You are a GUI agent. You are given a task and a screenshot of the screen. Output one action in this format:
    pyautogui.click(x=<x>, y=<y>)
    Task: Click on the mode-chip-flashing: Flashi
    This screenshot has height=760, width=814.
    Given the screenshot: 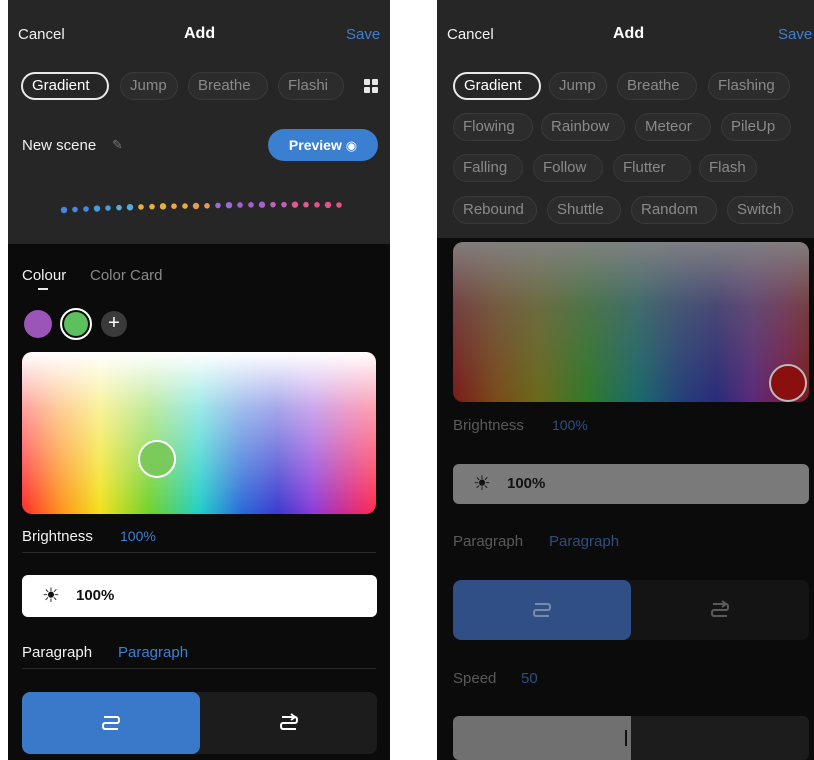 What is the action you would take?
    pyautogui.click(x=311, y=86)
    